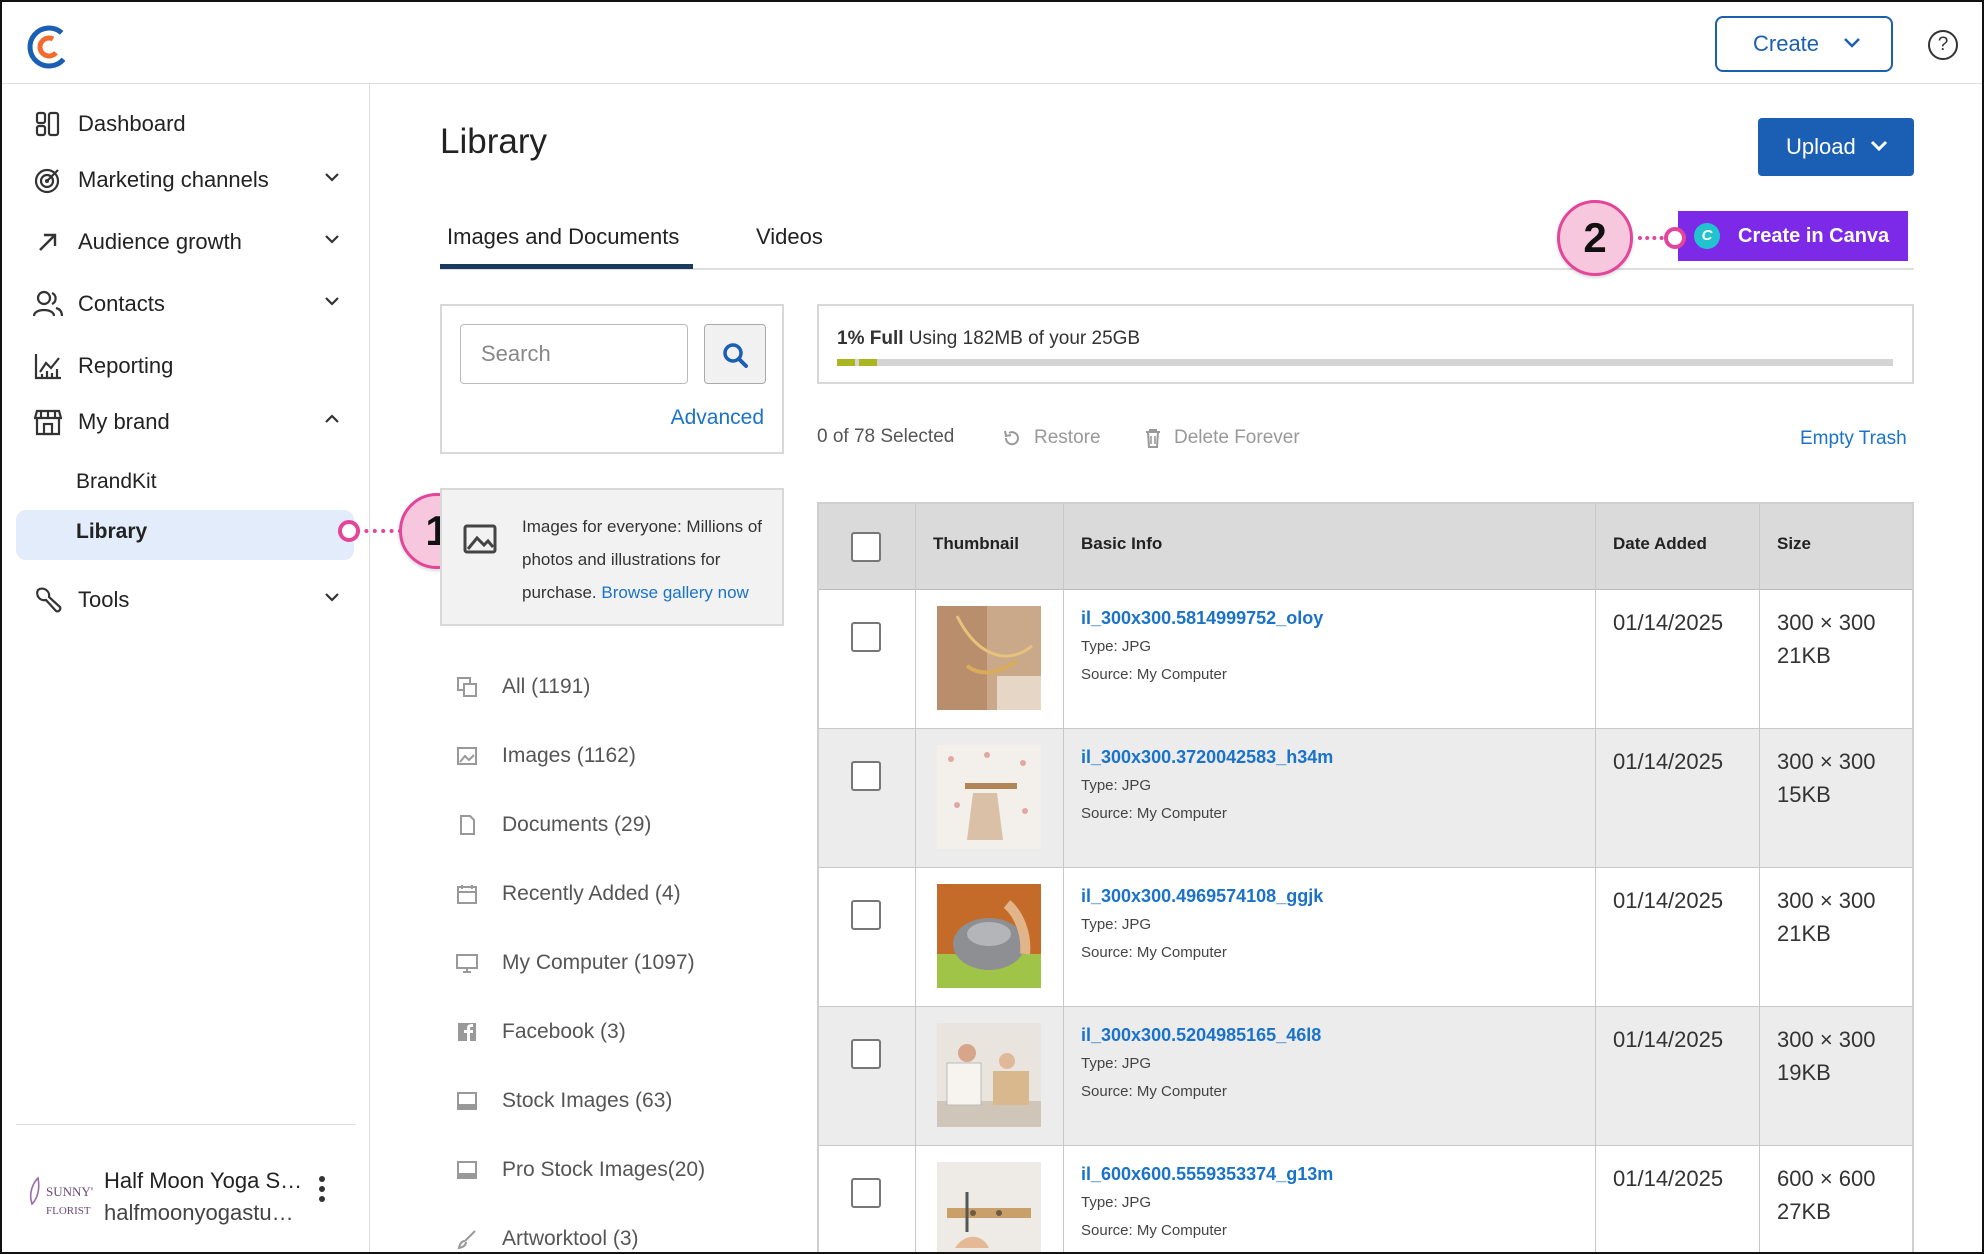 Image resolution: width=1984 pixels, height=1254 pixels. I want to click on sidebar-item-dashboard: Dashboard, so click(192, 124).